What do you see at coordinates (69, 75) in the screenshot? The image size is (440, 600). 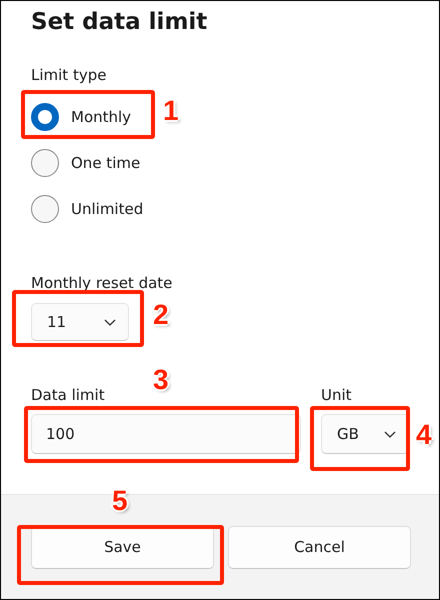 I see `field-label: Limit type` at bounding box center [69, 75].